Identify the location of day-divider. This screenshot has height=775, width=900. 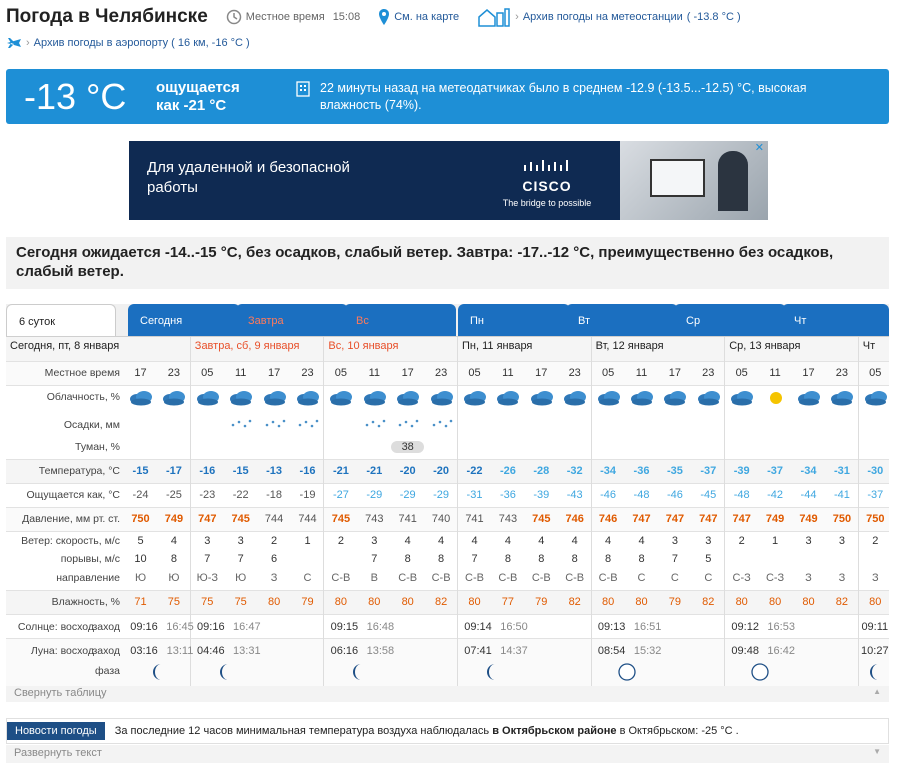
(858, 512).